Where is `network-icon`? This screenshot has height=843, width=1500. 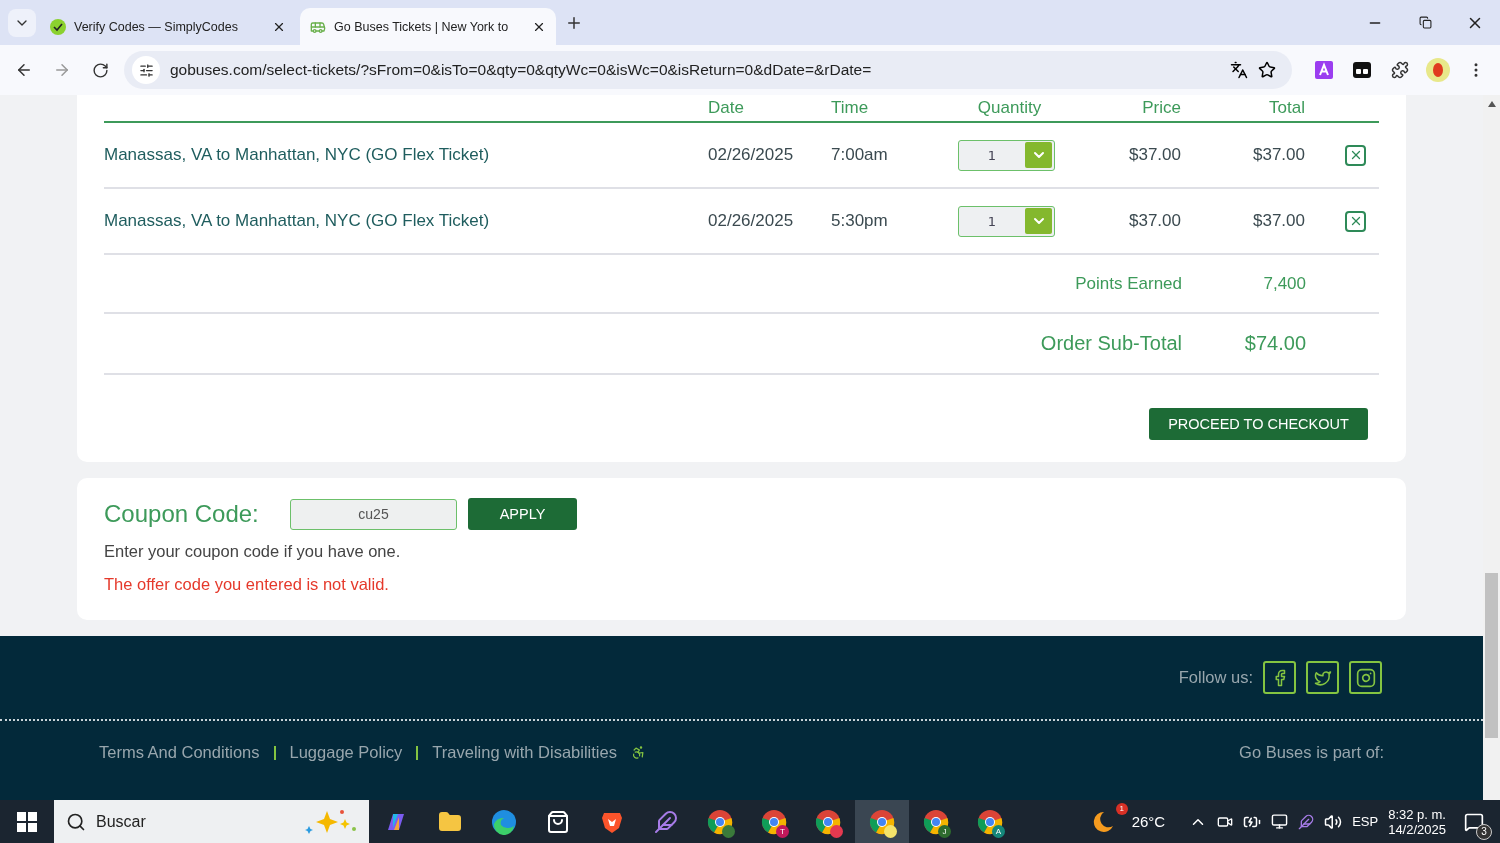 network-icon is located at coordinates (1280, 821).